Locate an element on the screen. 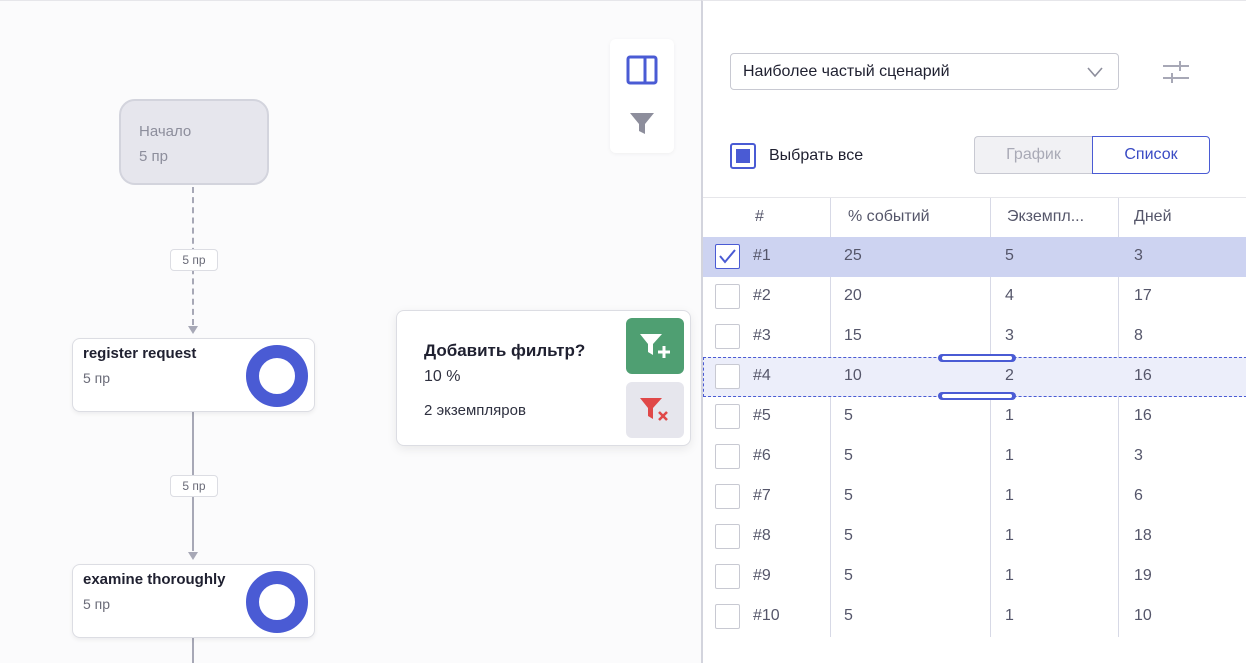  remove-filter-button is located at coordinates (655, 410).